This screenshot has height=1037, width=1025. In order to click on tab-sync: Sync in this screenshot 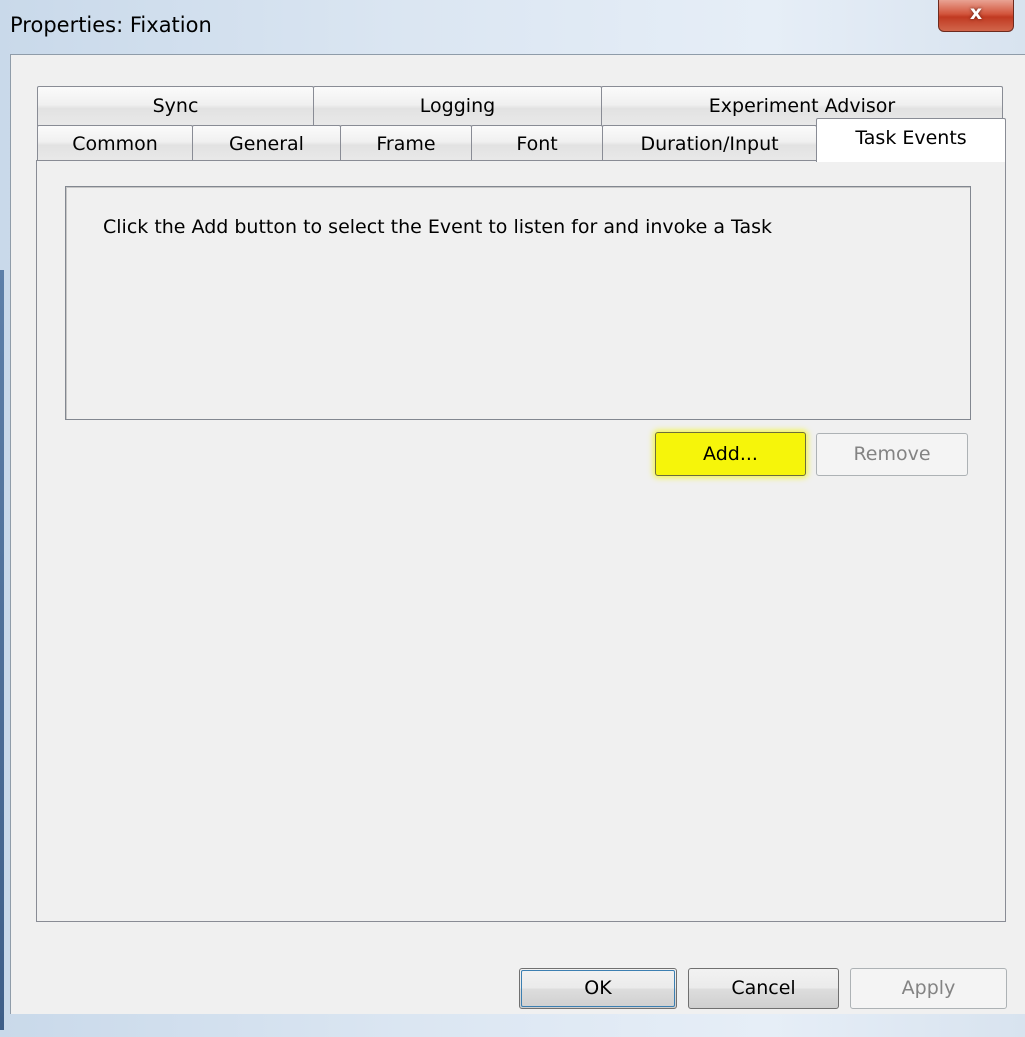, I will do `click(175, 106)`.